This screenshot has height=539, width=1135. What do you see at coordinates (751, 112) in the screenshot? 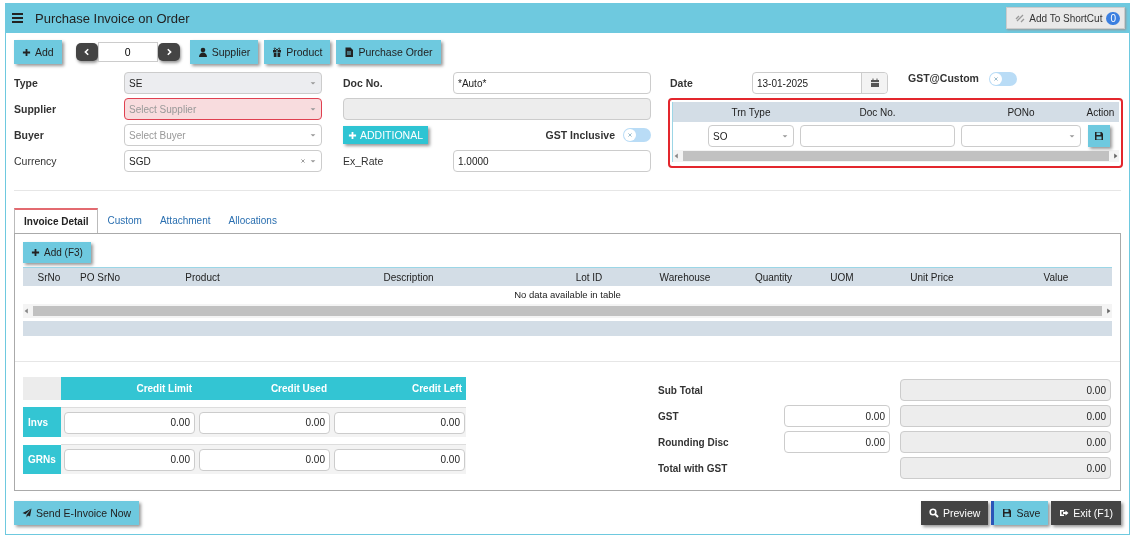
I see `column-header: Trn Type` at bounding box center [751, 112].